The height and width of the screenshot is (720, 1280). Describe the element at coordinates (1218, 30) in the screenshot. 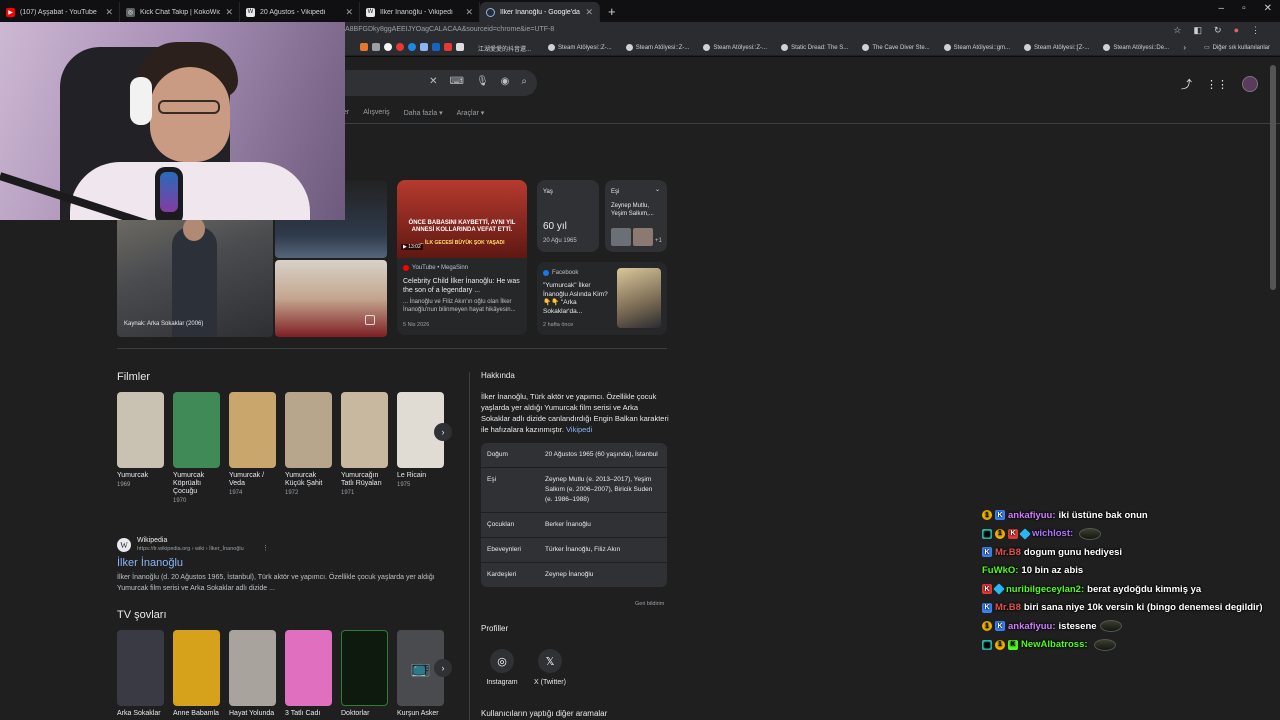

I see `refresh-icon: ↻` at that location.